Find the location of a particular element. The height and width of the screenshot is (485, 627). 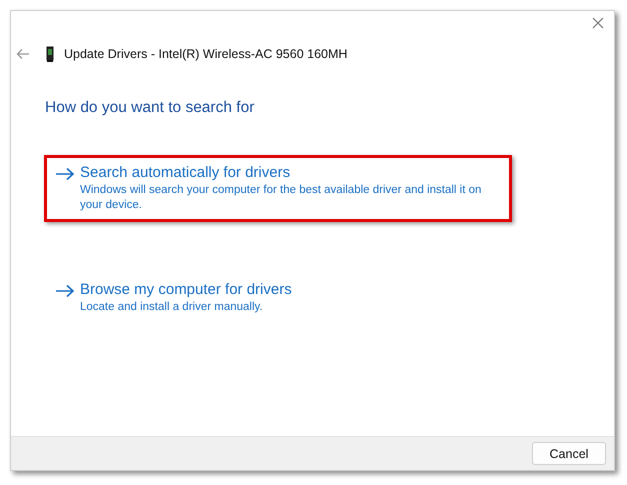

cancel-button: Cancel is located at coordinates (569, 453).